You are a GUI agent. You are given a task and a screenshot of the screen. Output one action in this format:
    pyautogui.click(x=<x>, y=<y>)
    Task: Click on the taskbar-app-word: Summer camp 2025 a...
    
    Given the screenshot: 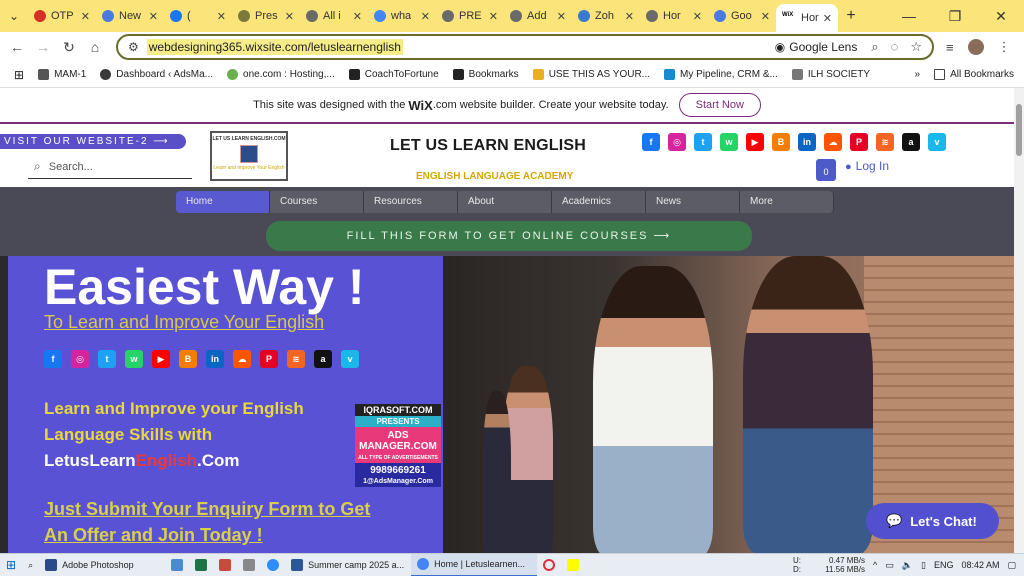 What is the action you would take?
    pyautogui.click(x=348, y=565)
    